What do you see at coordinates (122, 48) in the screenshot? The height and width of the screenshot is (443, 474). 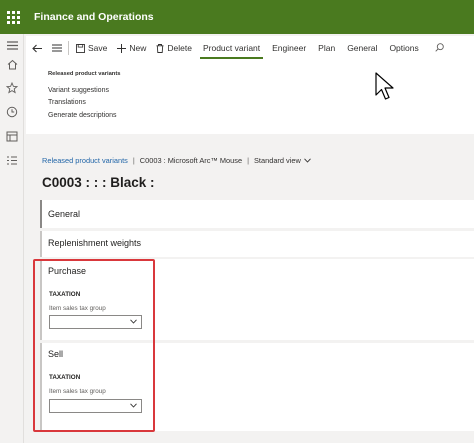 I see `plus-icon` at bounding box center [122, 48].